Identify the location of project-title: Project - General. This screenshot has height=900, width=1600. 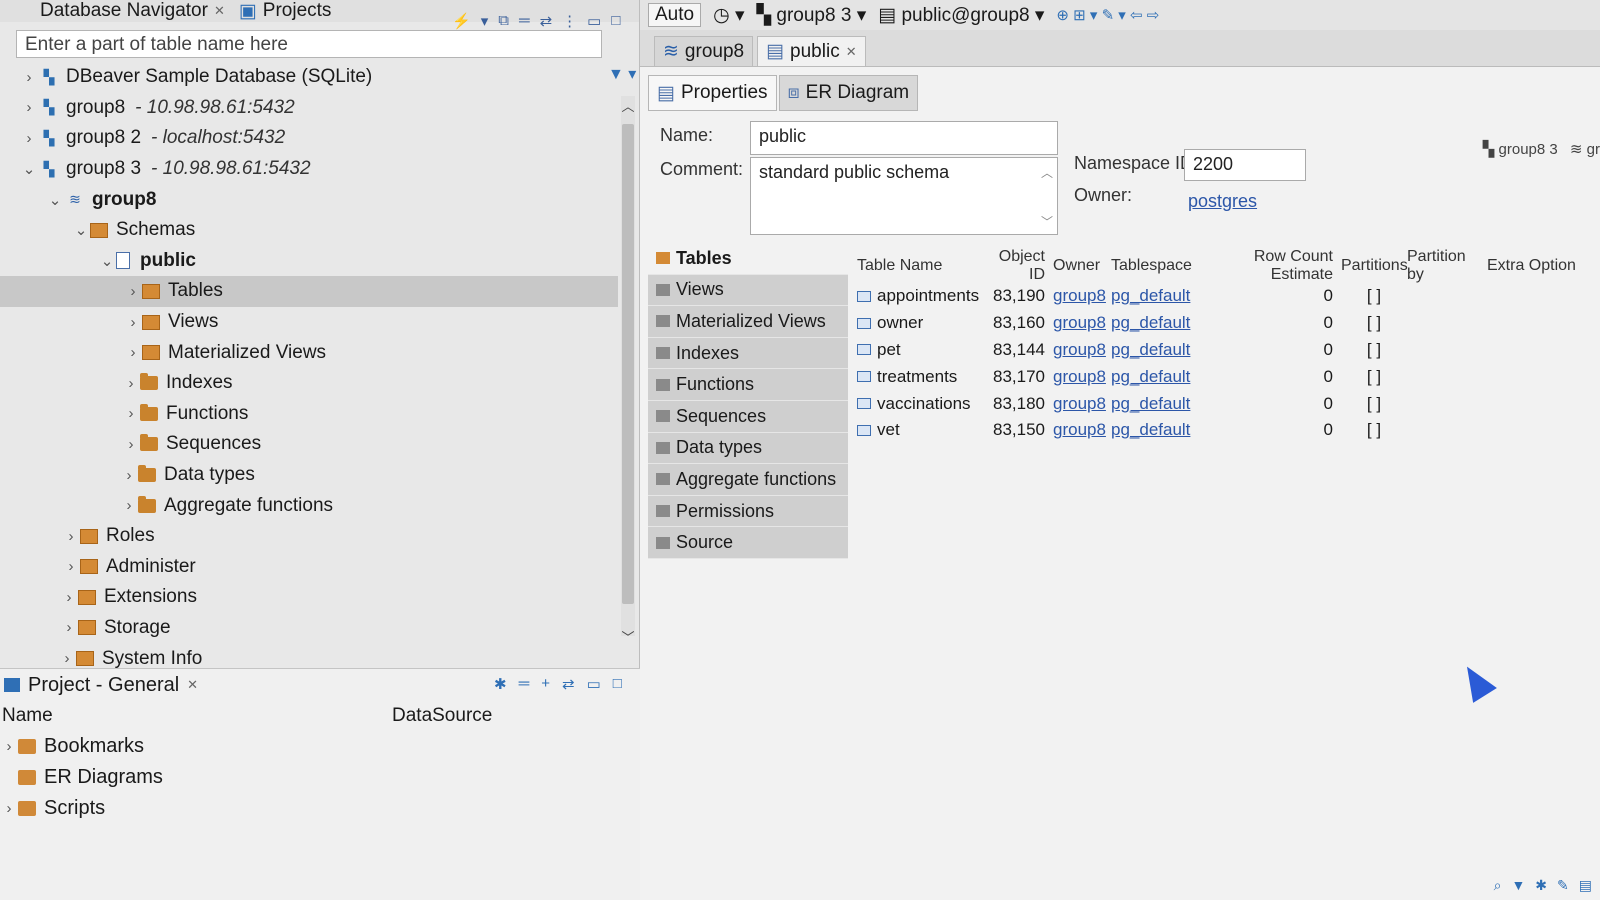
(103, 685).